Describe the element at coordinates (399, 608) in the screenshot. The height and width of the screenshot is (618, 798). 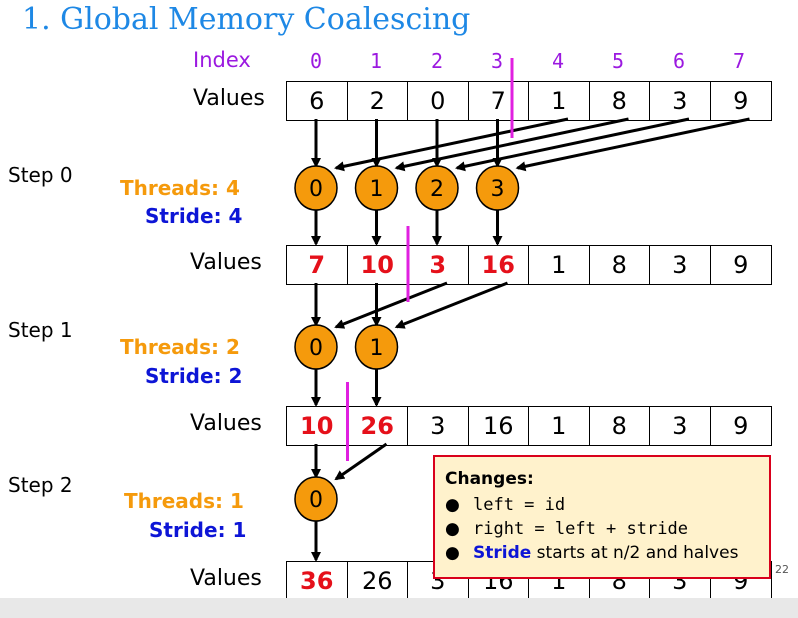
I see `bottom-scroll-bar` at that location.